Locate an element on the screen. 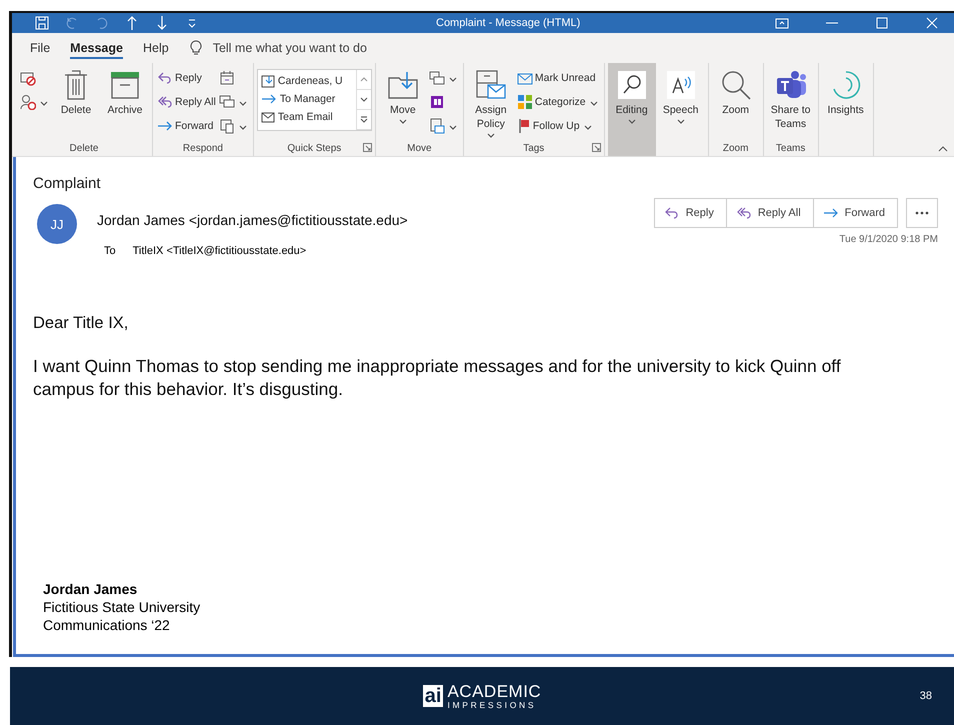 The width and height of the screenshot is (954, 725). menu-tab: Help is located at coordinates (155, 48).